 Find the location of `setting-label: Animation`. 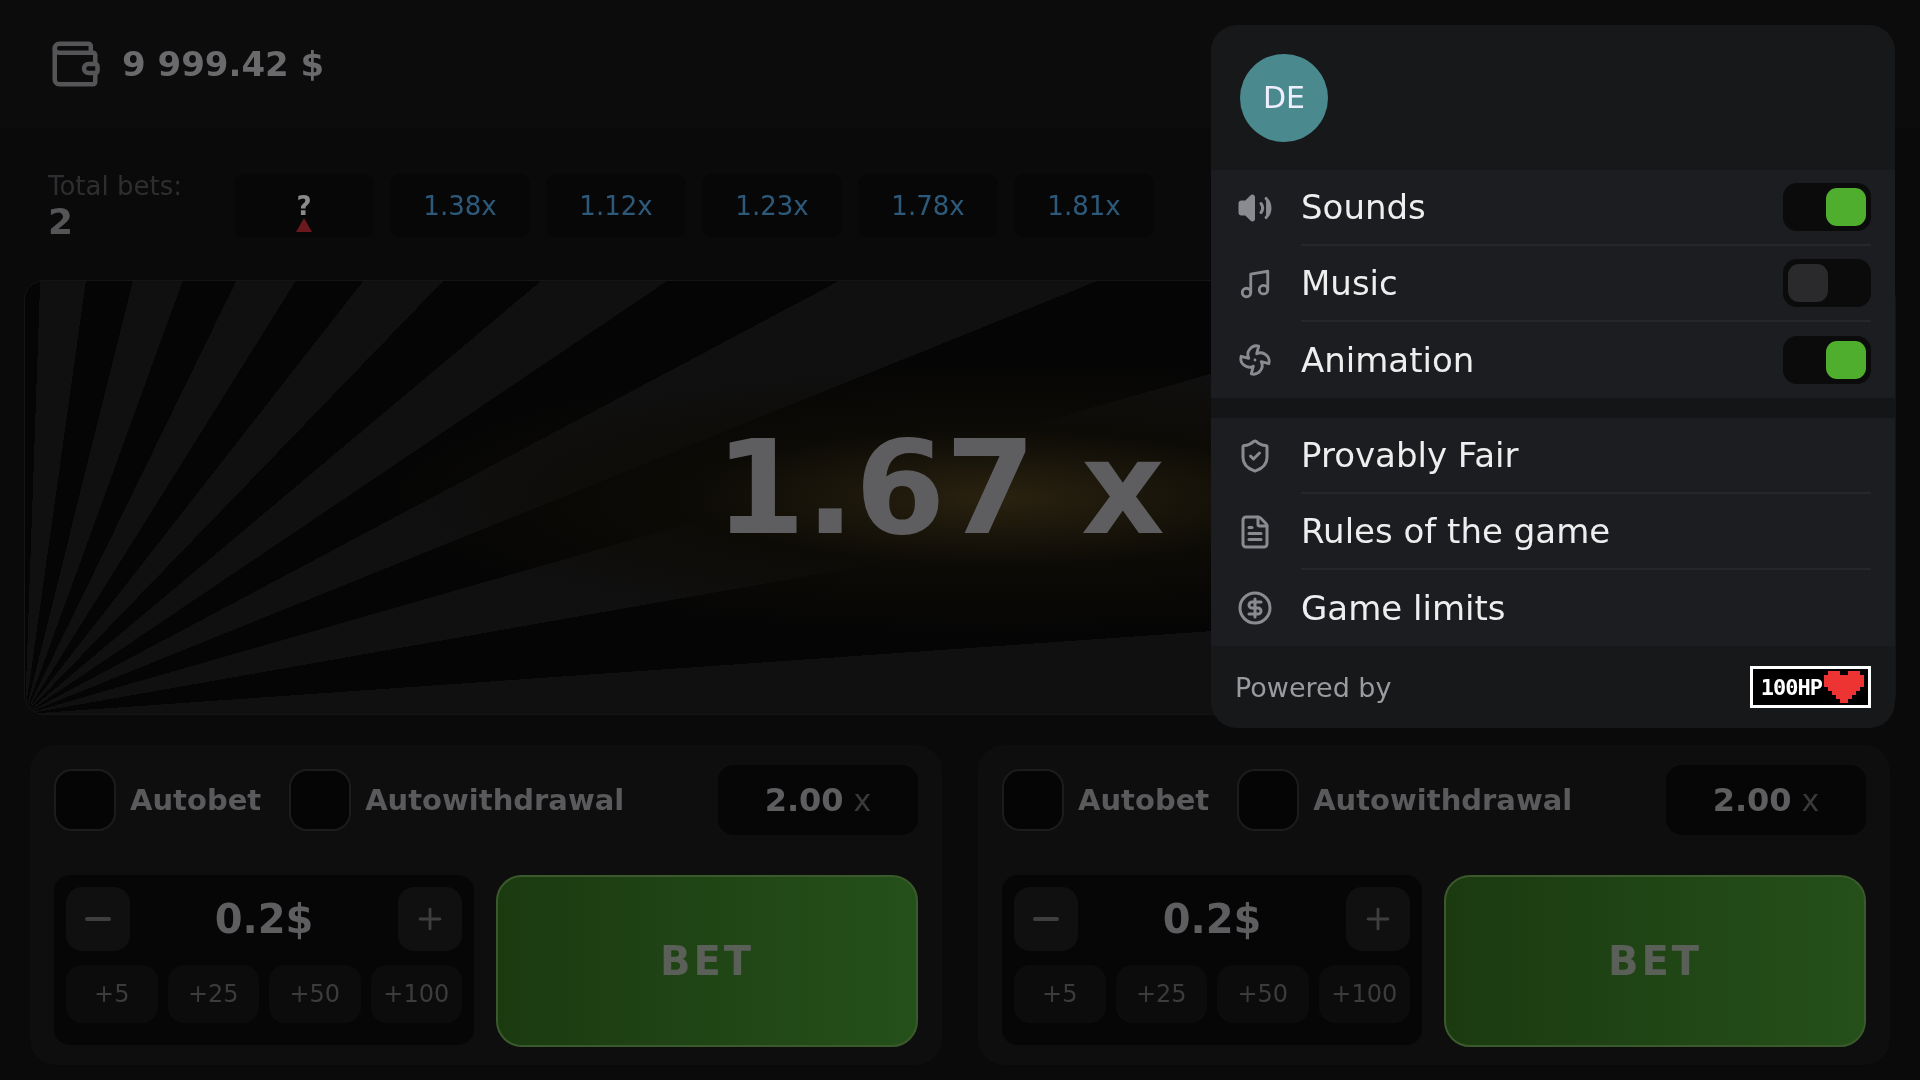

setting-label: Animation is located at coordinates (1388, 360).